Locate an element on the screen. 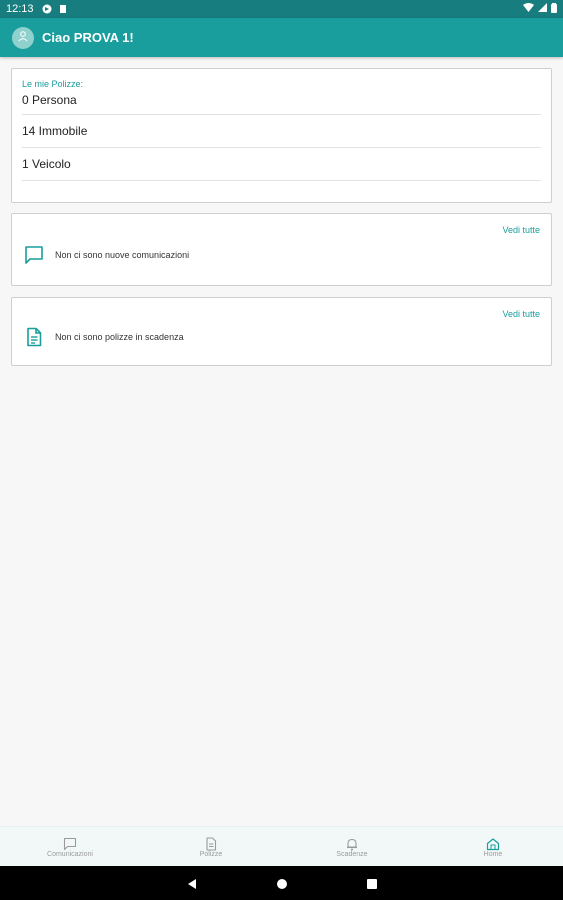 The height and width of the screenshot is (900, 563). sd-card-icon is located at coordinates (63, 9).